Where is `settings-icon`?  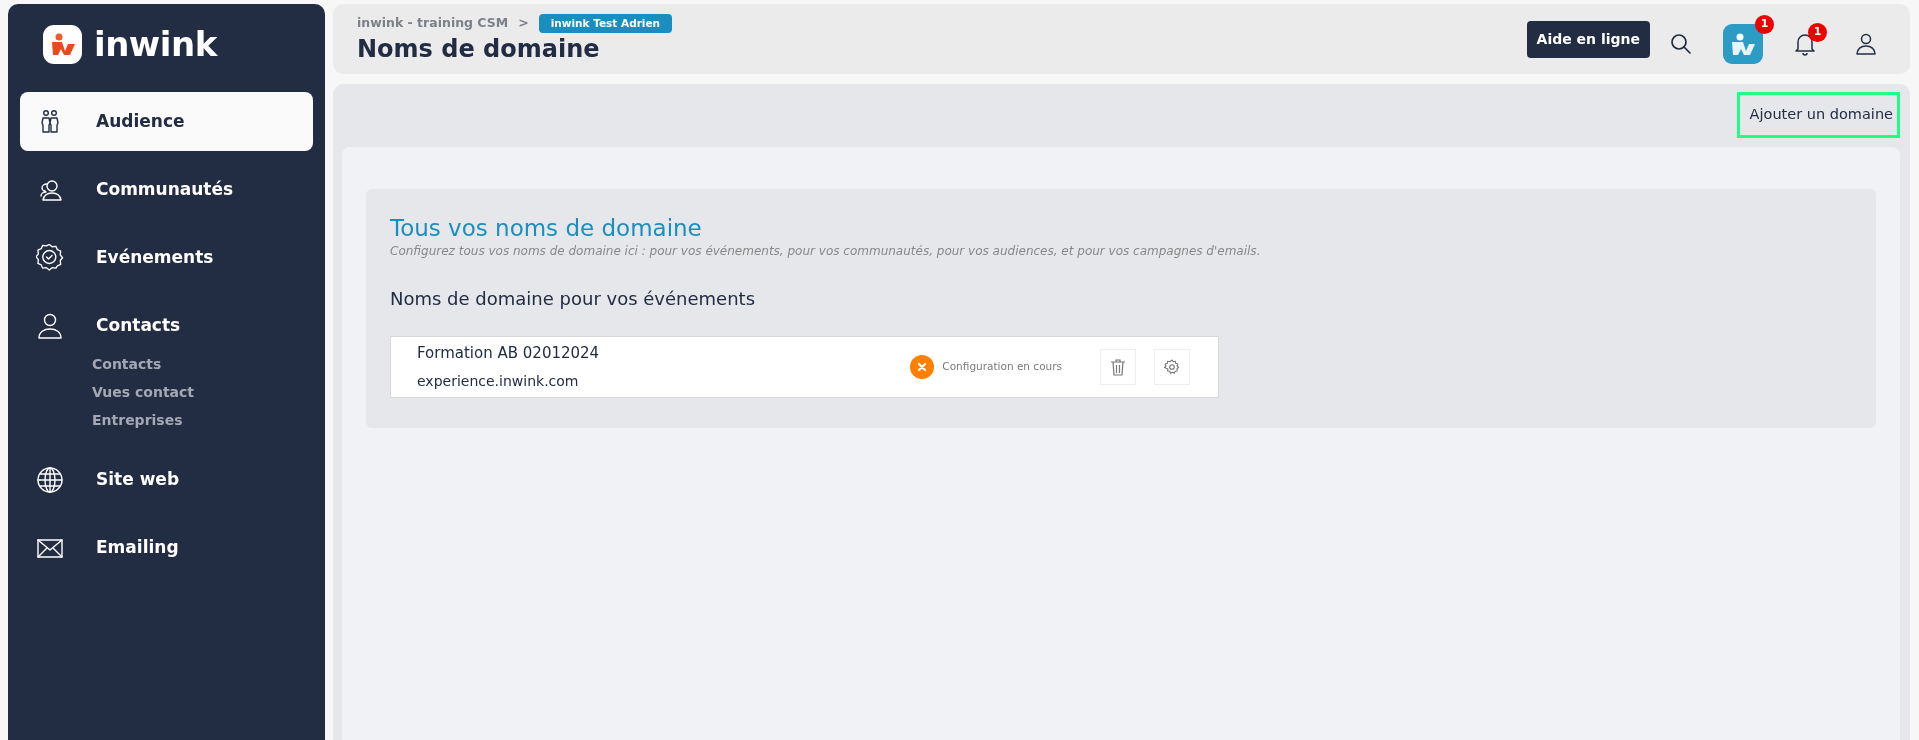 settings-icon is located at coordinates (1172, 366).